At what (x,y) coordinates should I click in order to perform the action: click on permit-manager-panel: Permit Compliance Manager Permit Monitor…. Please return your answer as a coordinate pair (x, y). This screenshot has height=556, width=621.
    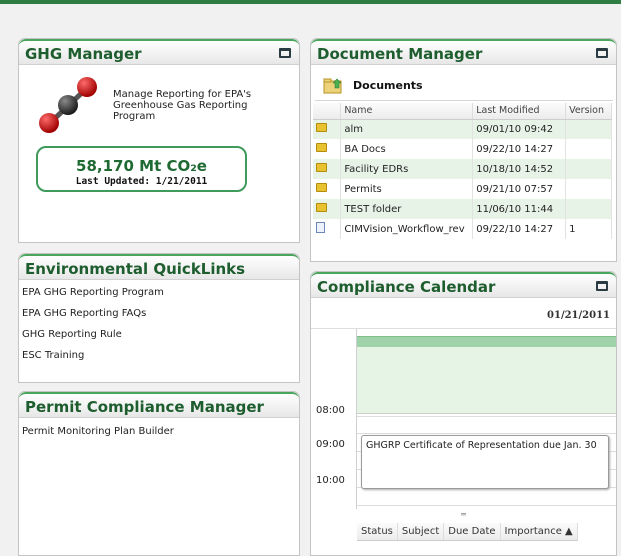
    Looking at the image, I should click on (159, 473).